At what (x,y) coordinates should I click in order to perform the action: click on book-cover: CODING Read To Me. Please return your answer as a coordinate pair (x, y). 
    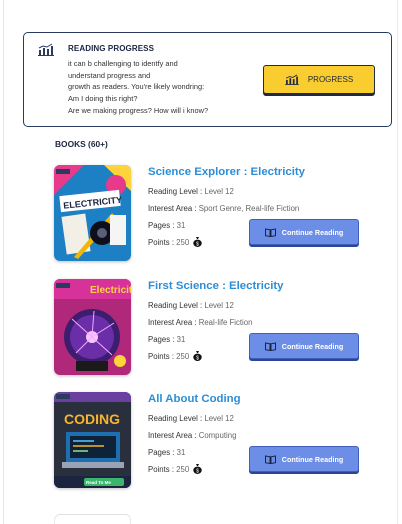
    Looking at the image, I should click on (92, 440).